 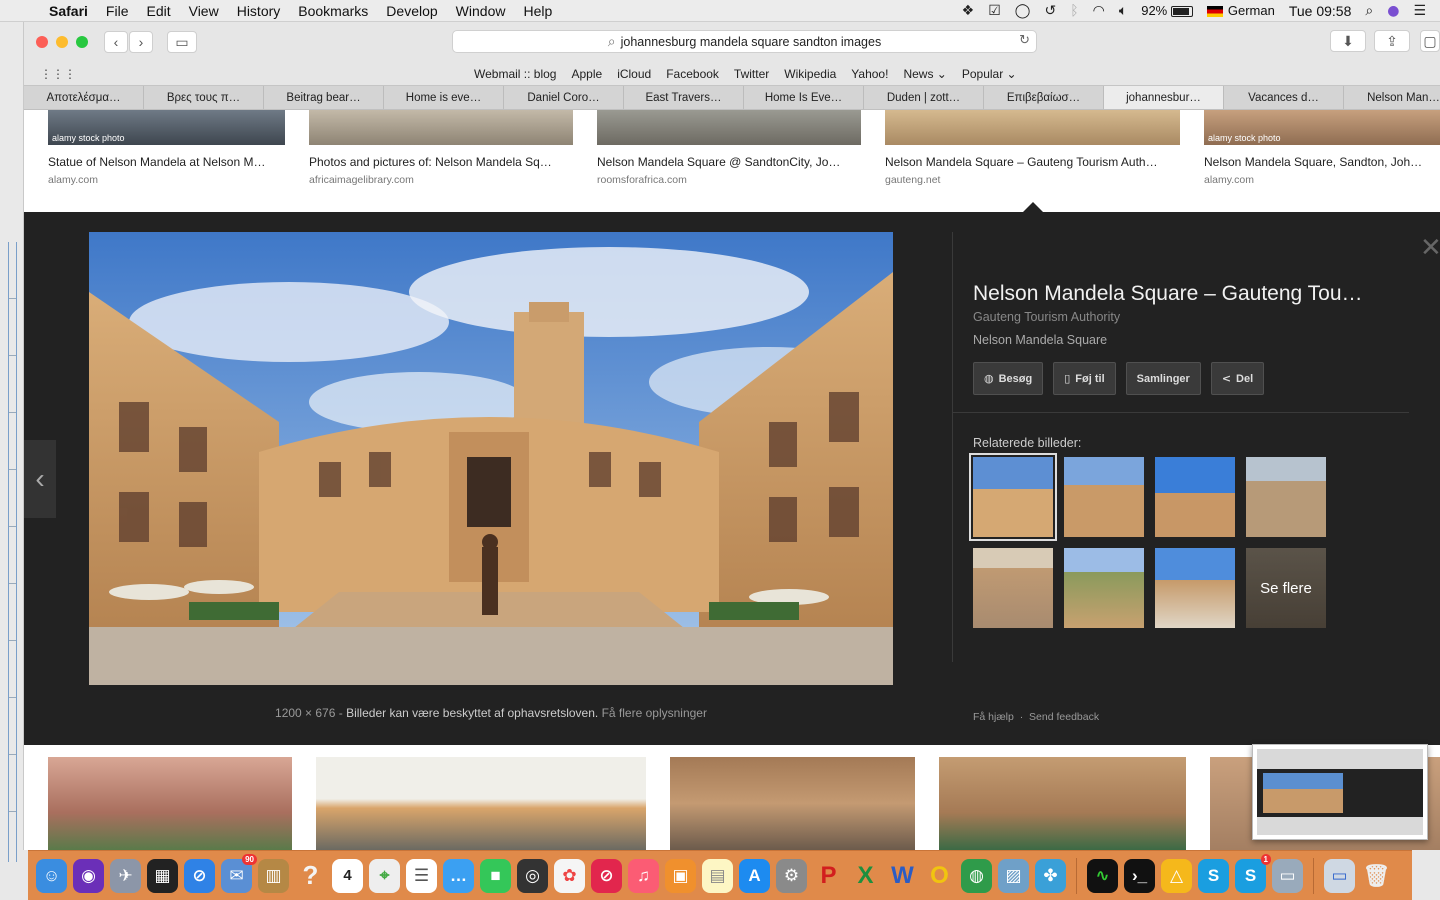 What do you see at coordinates (924, 74) in the screenshot?
I see `fav-news: News ⌄` at bounding box center [924, 74].